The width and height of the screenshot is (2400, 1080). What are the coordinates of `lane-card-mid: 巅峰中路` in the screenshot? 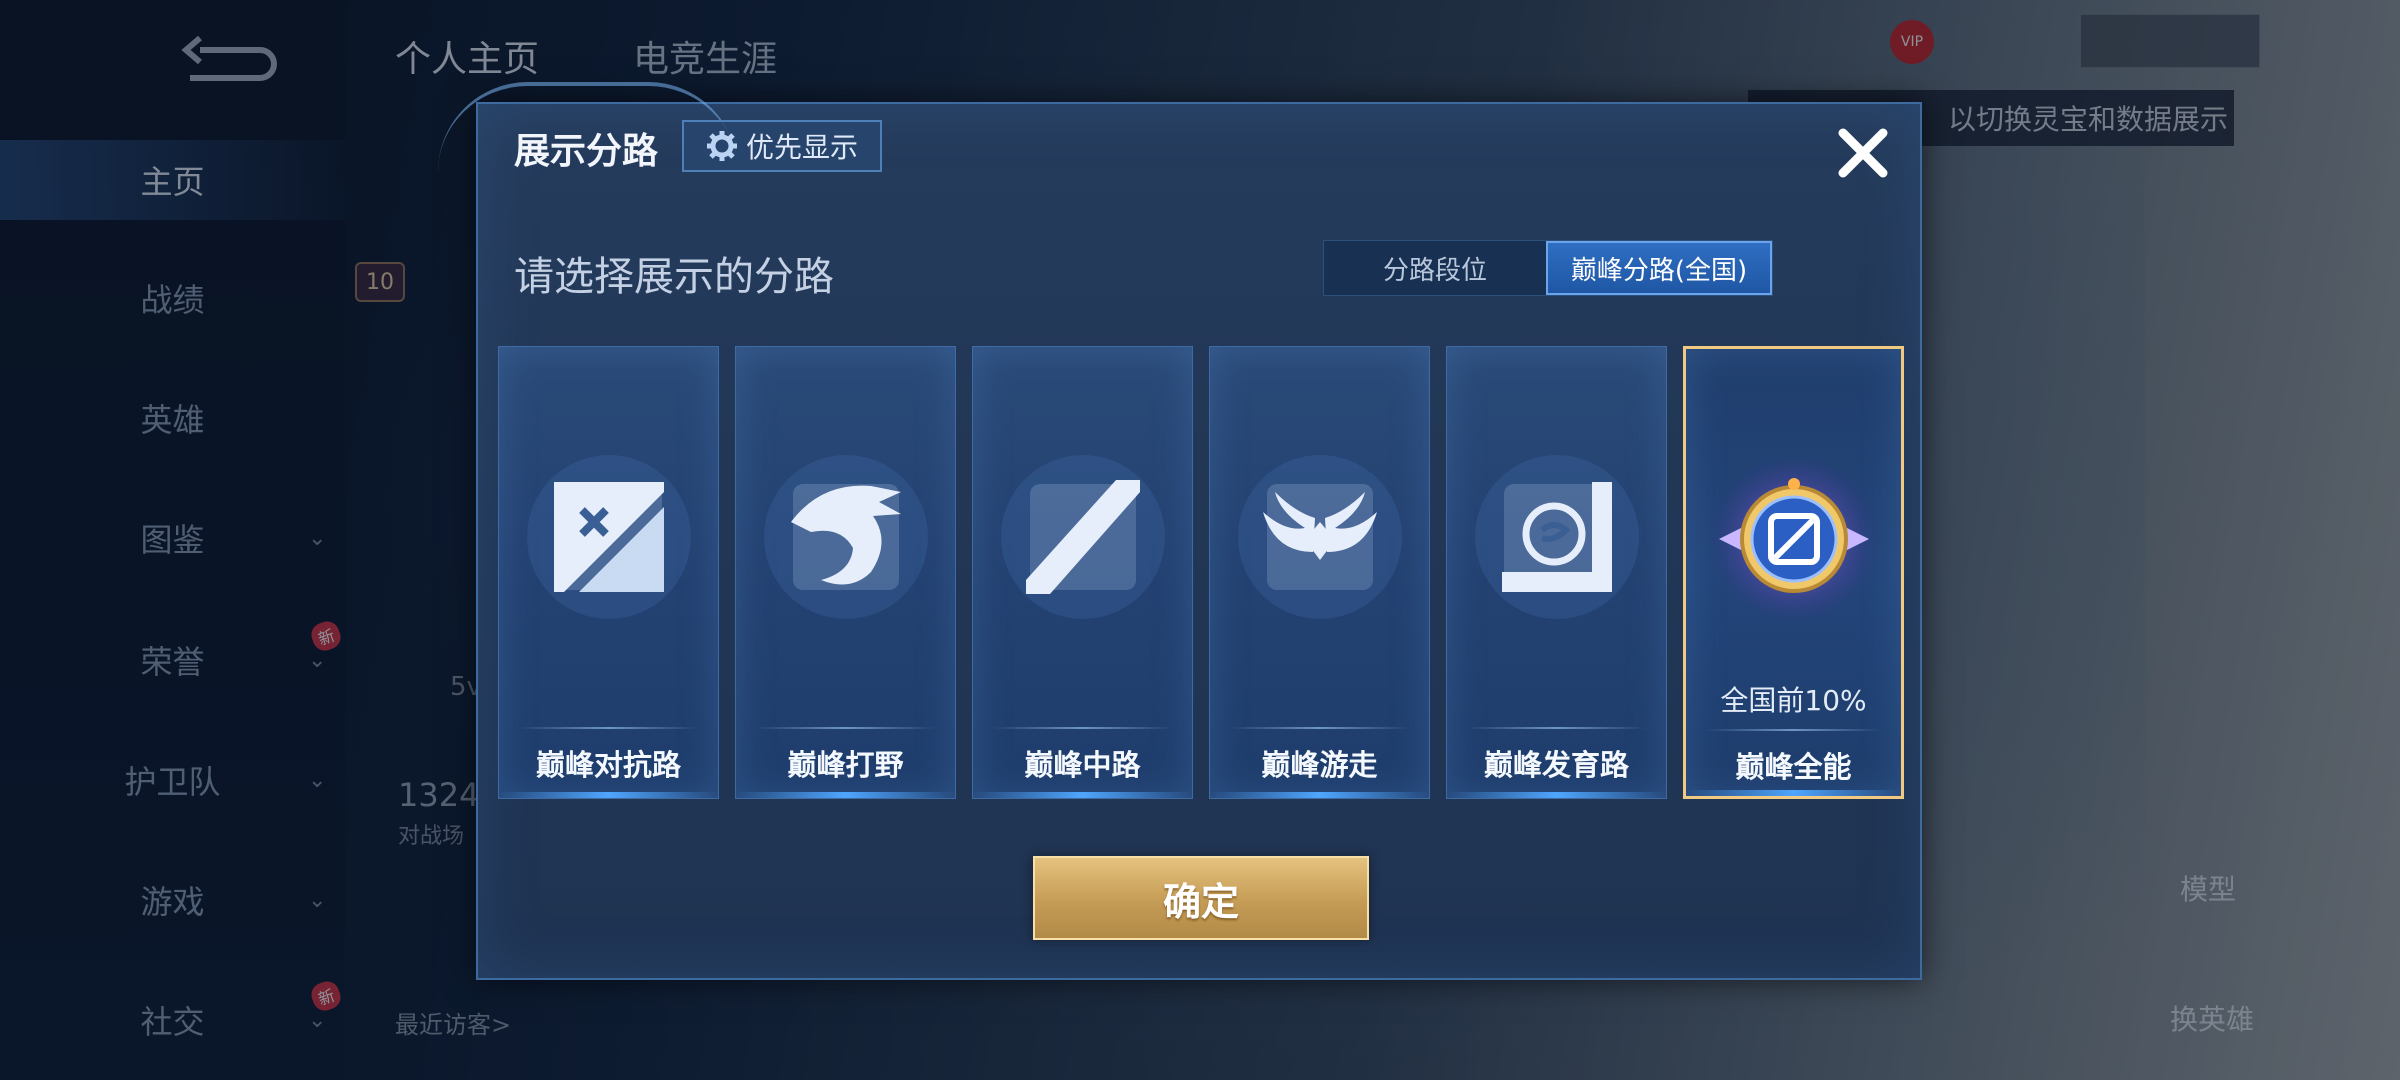 It's located at (1082, 572).